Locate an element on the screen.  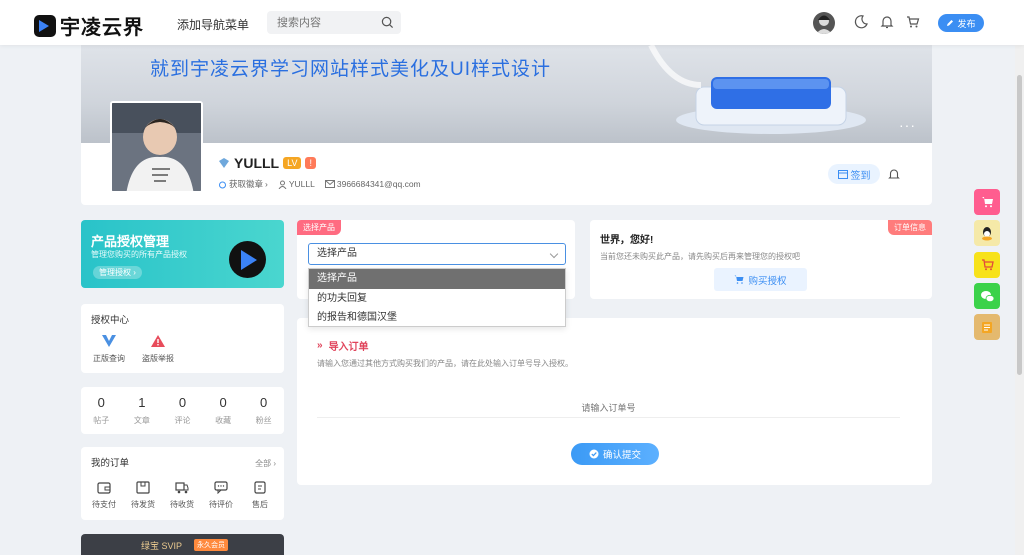
rank-icon is located at coordinates (224, 163).